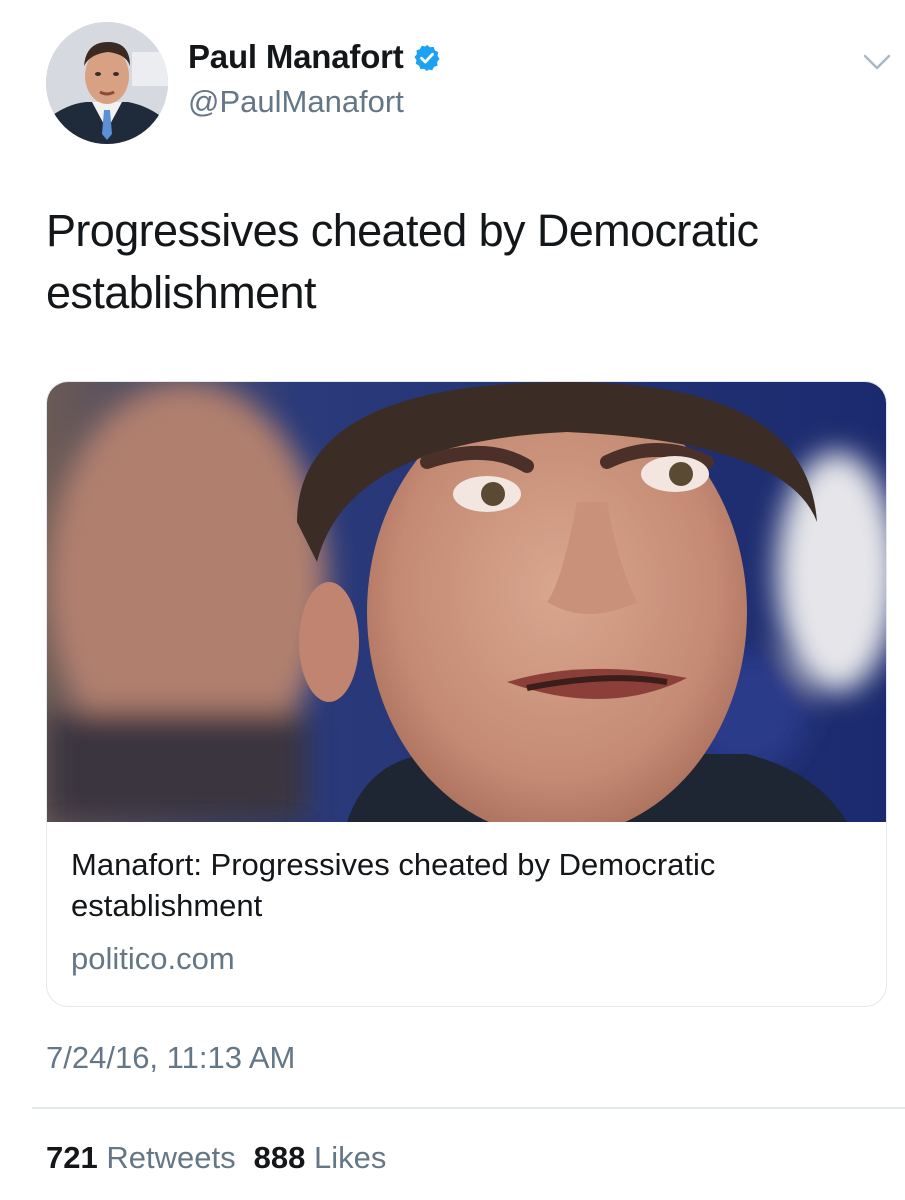  I want to click on likes-stat: 888 Likes, so click(320, 1157).